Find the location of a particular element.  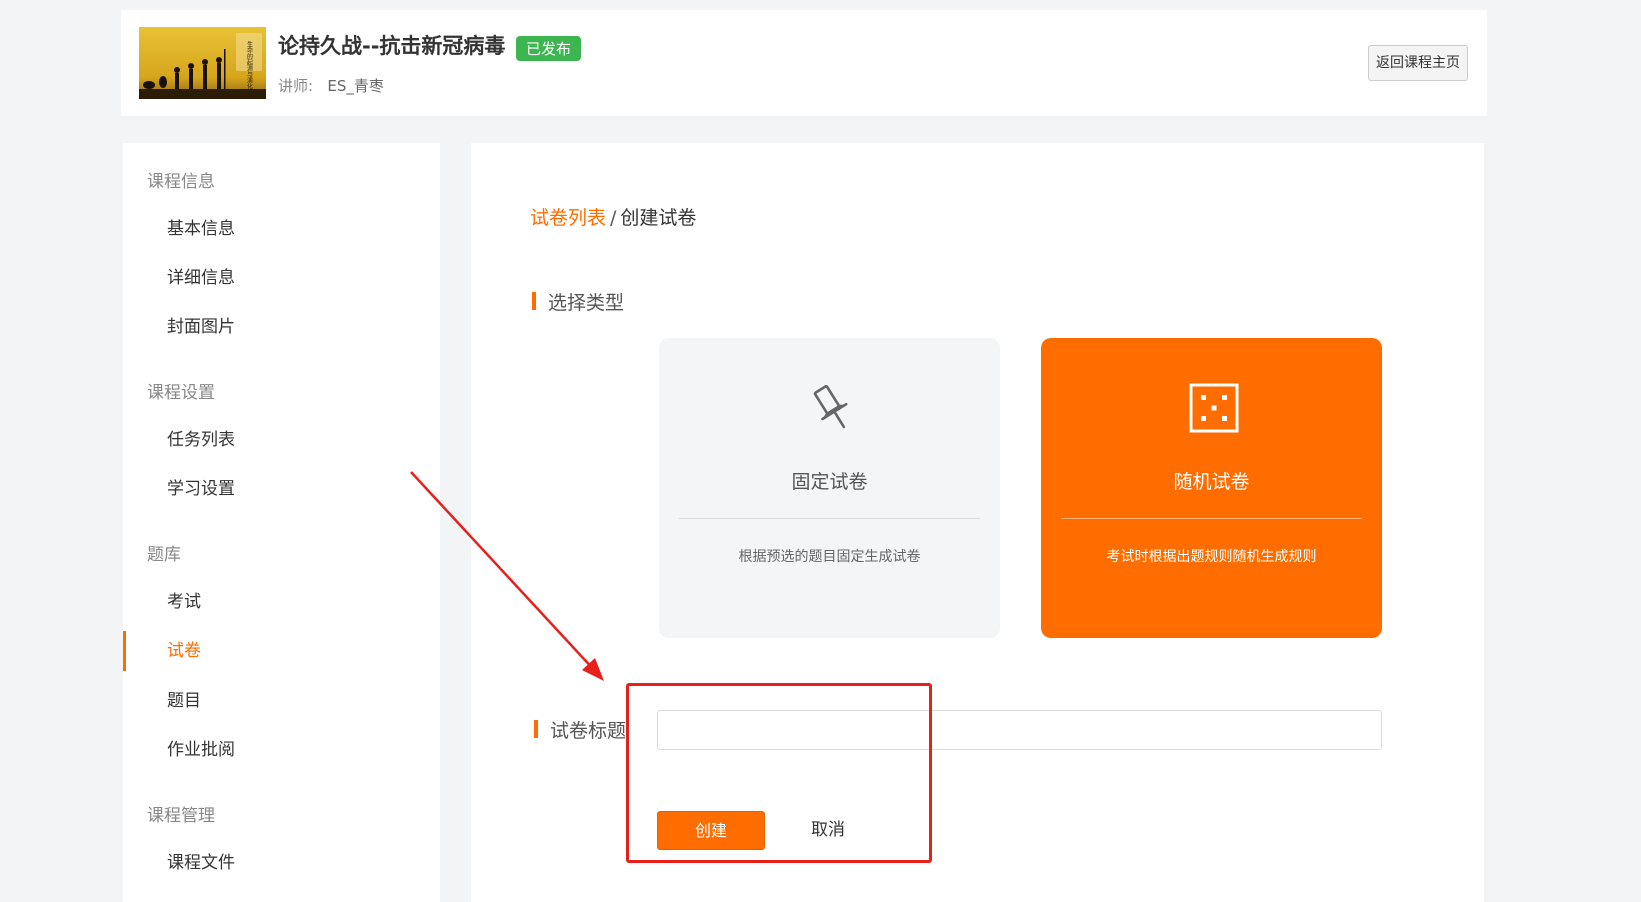

status-badge: 已发布 is located at coordinates (549, 48).